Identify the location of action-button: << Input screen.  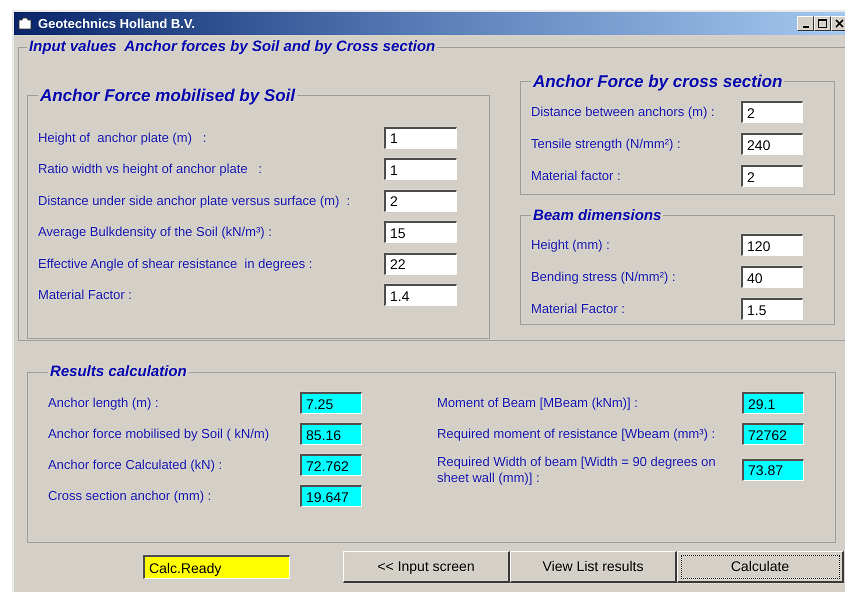
(426, 567).